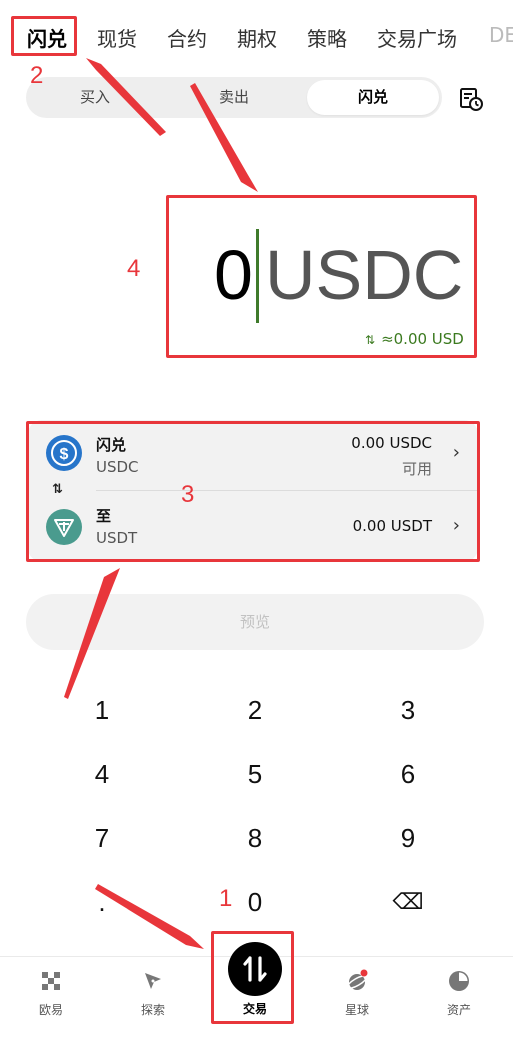 This screenshot has height=1041, width=513. Describe the element at coordinates (255, 622) in the screenshot. I see `preview-button: 预览` at that location.